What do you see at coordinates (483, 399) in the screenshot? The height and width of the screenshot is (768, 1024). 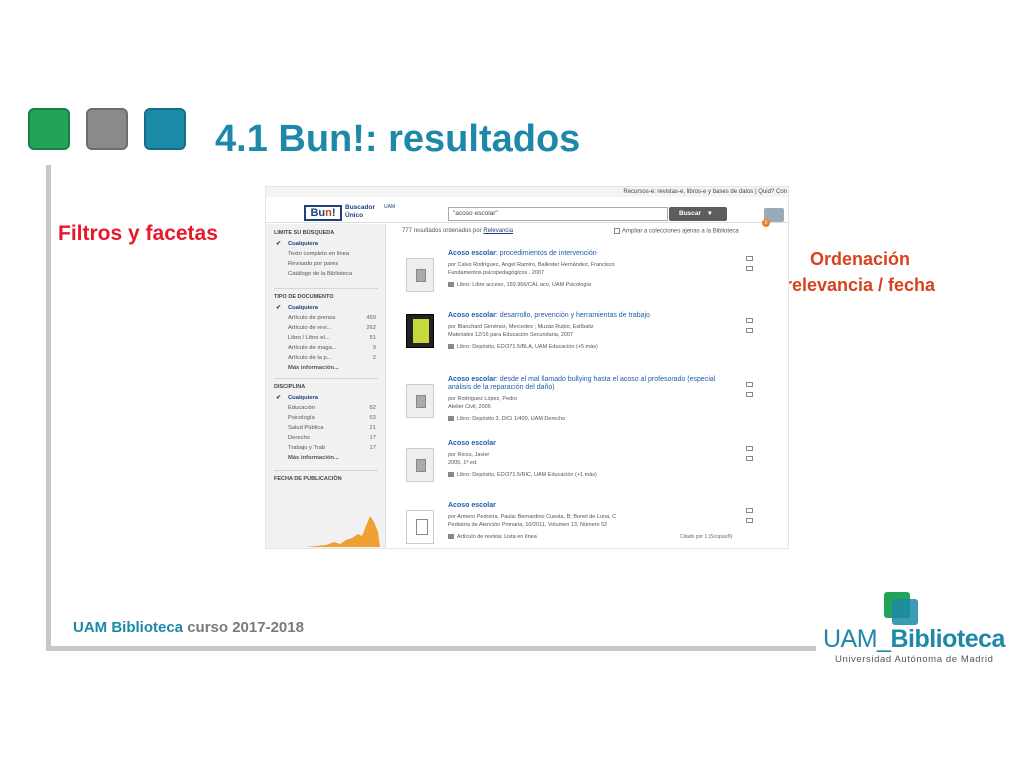 I see `result-authors: por Rodríguez López, Pedro` at bounding box center [483, 399].